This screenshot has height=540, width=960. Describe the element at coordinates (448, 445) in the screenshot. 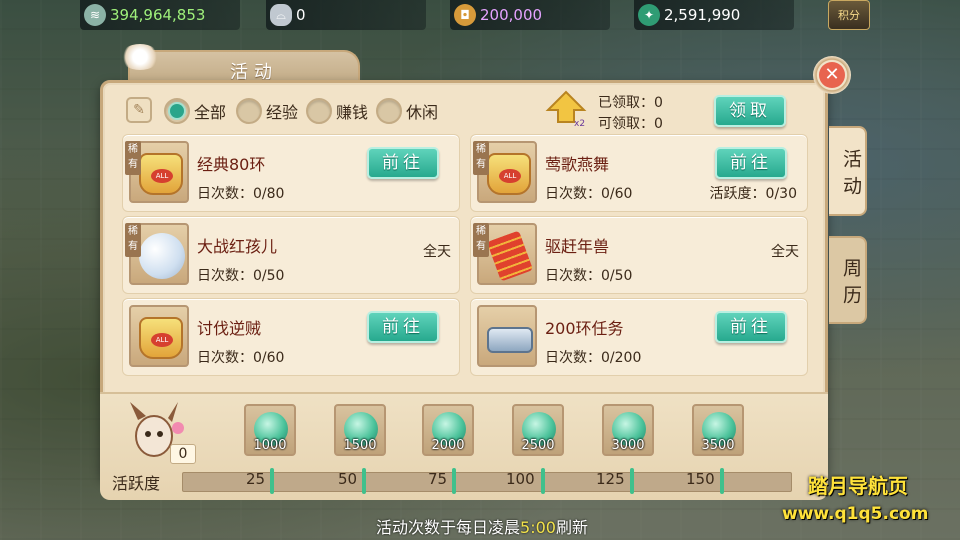

I see `reward-value: 2000` at that location.